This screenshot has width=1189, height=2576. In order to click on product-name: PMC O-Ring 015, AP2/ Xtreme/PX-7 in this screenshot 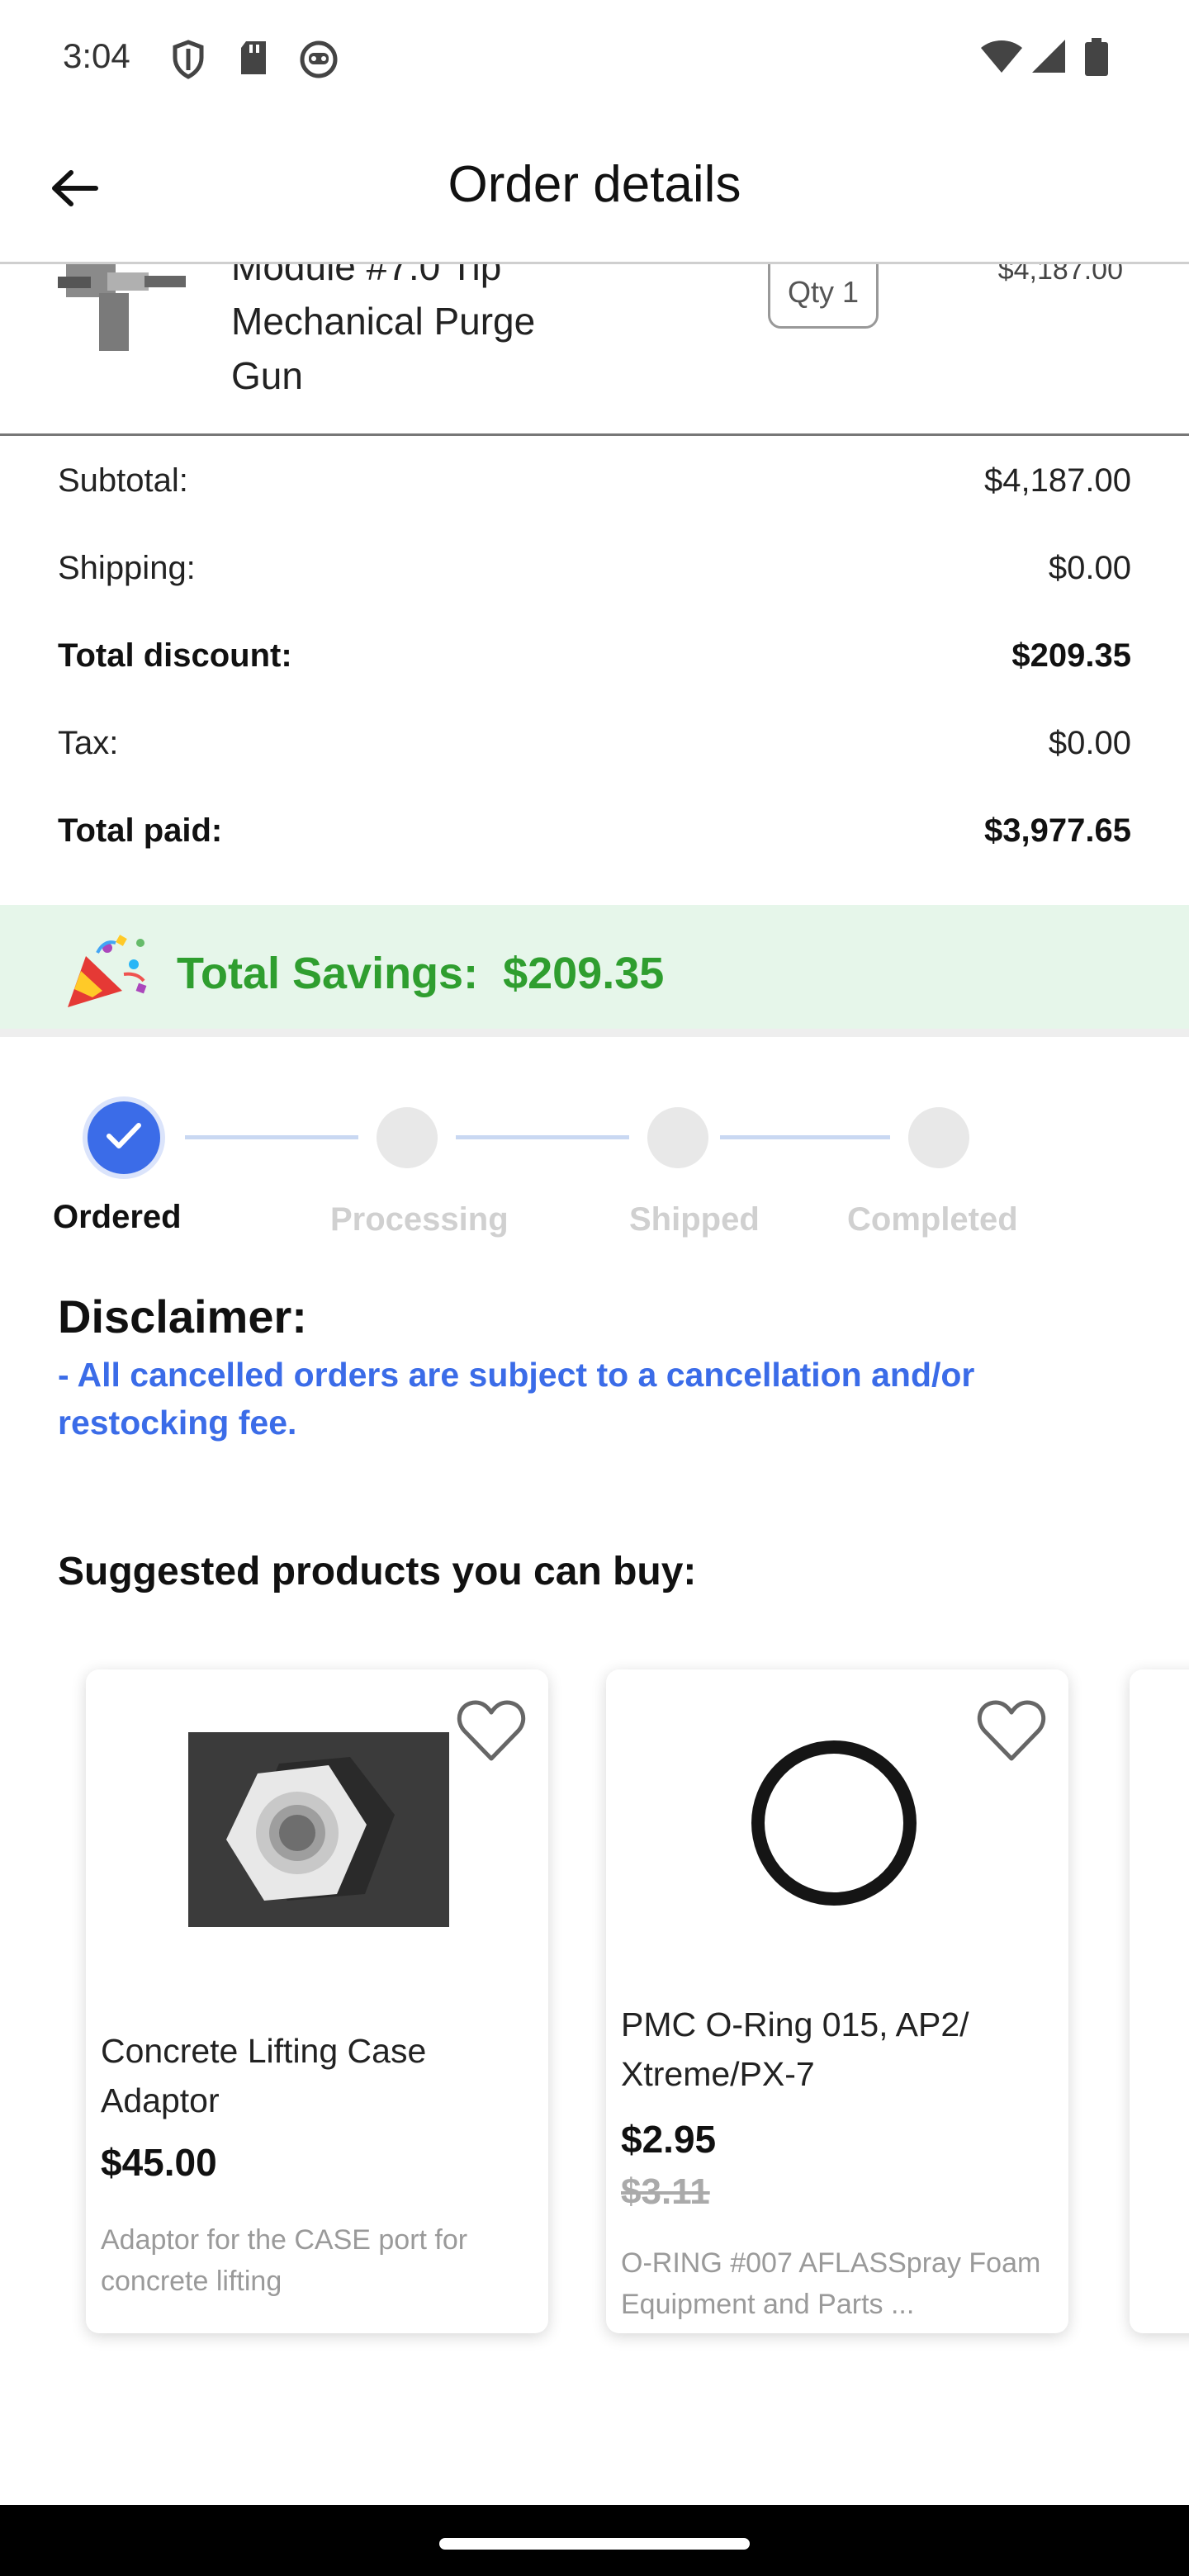, I will do `click(795, 2049)`.